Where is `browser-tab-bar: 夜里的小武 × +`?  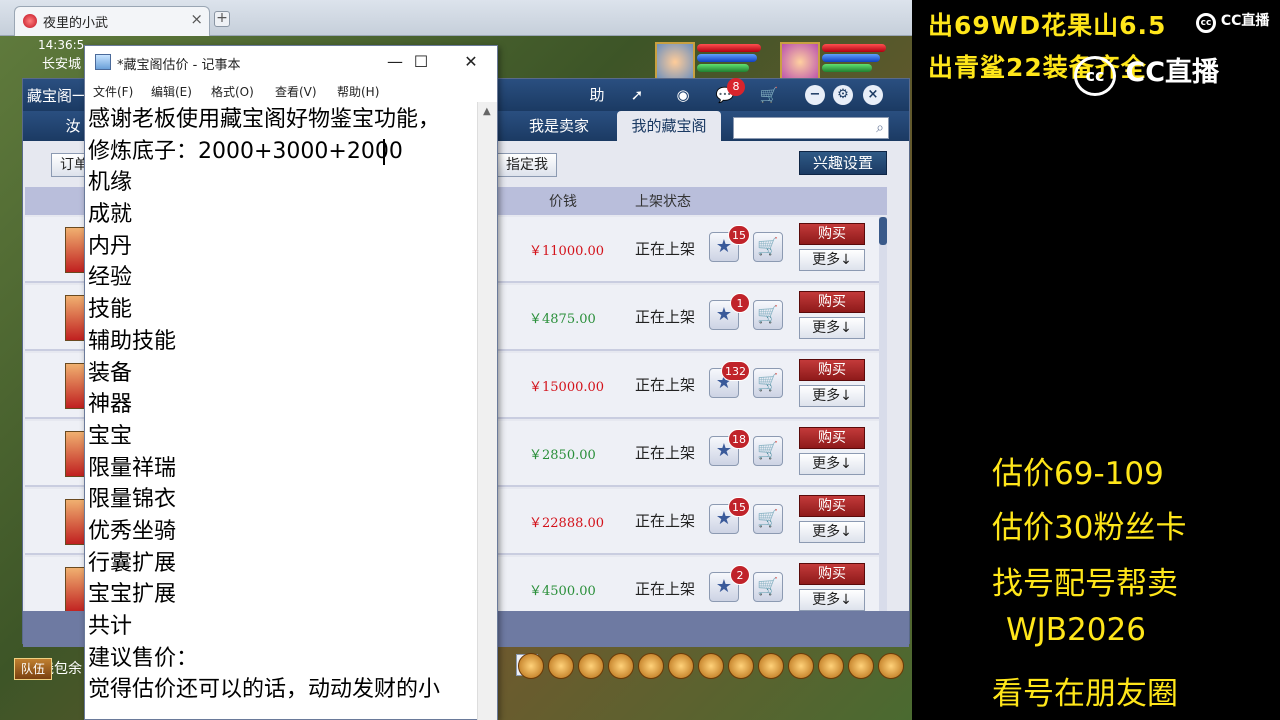
browser-tab-bar: 夜里的小武 × + is located at coordinates (456, 18).